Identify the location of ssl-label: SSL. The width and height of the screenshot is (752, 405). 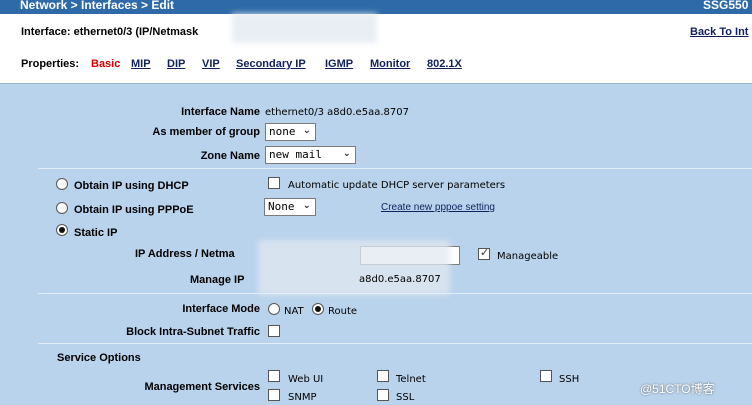
(405, 397).